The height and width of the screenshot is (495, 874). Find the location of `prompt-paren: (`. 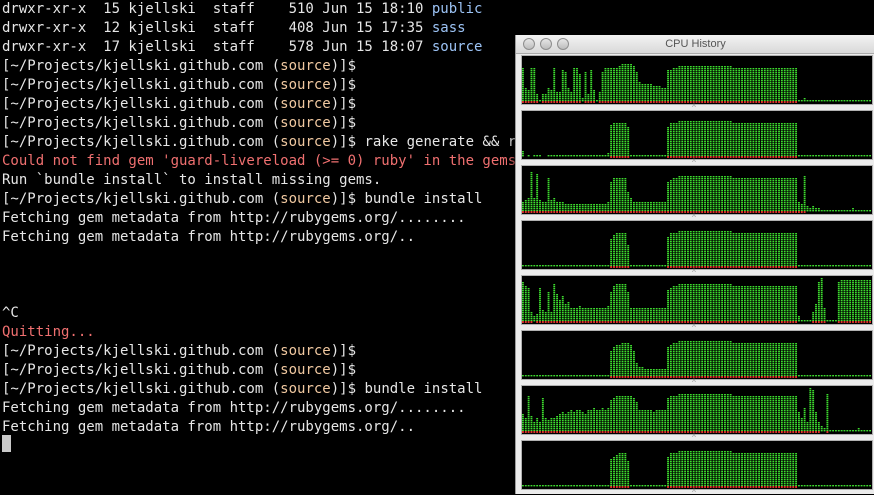

prompt-paren: ( is located at coordinates (276, 66).